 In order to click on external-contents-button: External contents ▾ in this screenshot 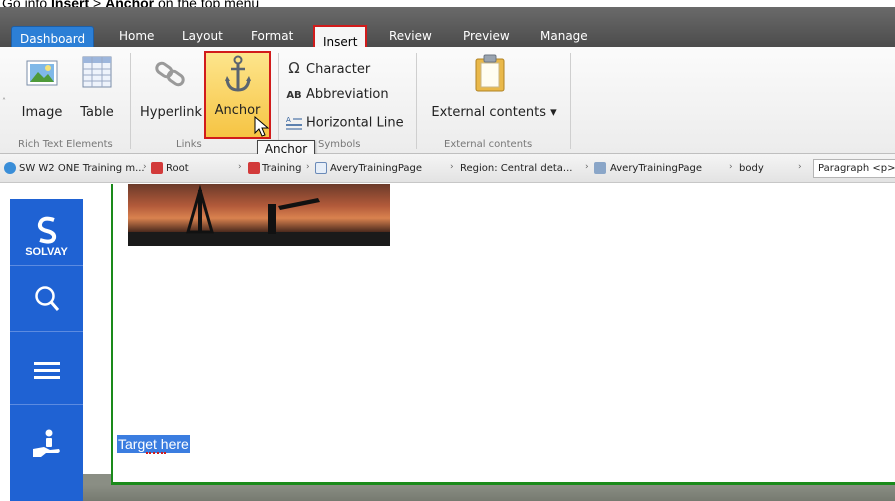, I will do `click(494, 95)`.